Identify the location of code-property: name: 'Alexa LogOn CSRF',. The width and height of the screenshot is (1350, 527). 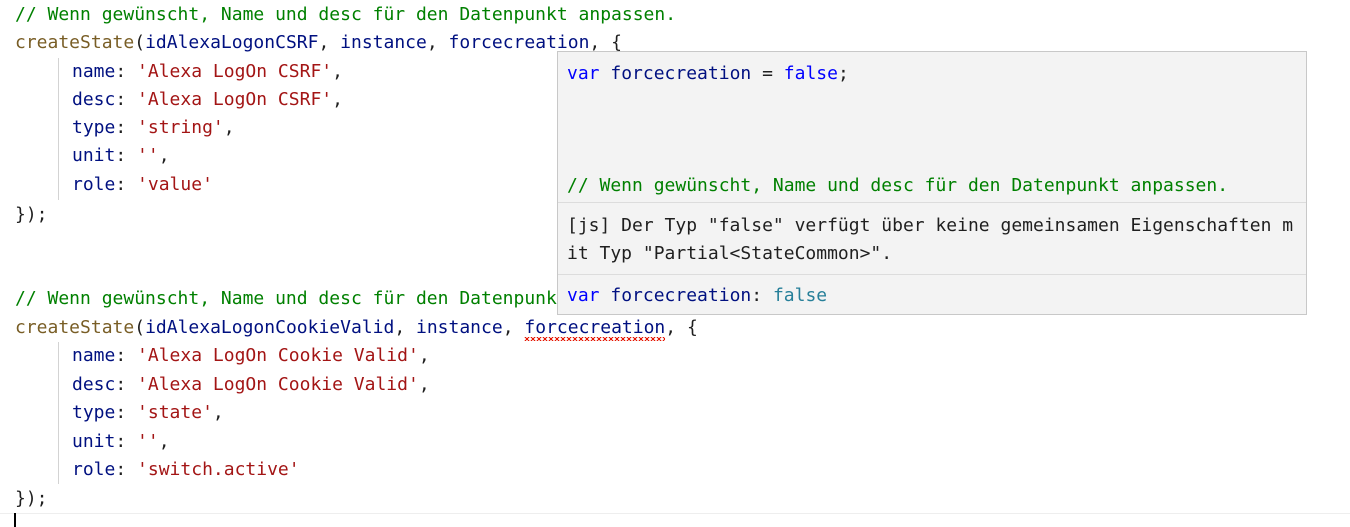
(179, 72).